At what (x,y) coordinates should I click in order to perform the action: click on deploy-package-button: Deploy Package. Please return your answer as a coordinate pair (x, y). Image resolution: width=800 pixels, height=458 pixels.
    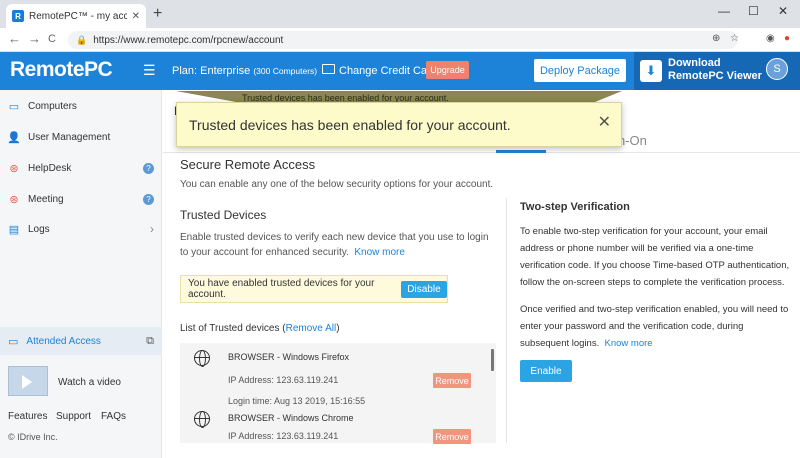
    Looking at the image, I should click on (580, 70).